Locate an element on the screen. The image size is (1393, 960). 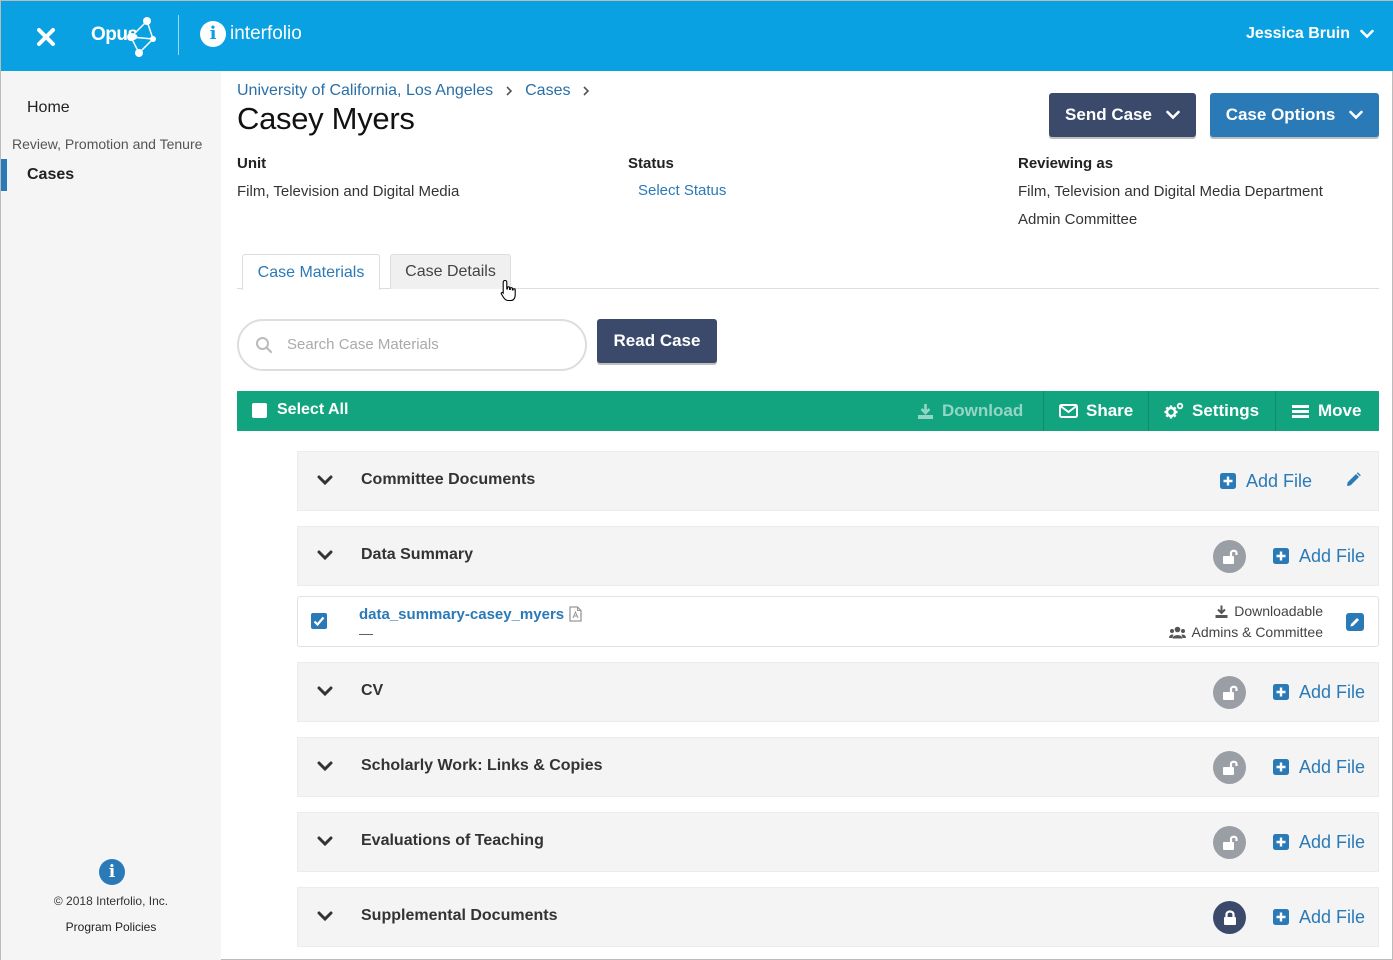
sidebar-item-label: Cases is located at coordinates (51, 174).